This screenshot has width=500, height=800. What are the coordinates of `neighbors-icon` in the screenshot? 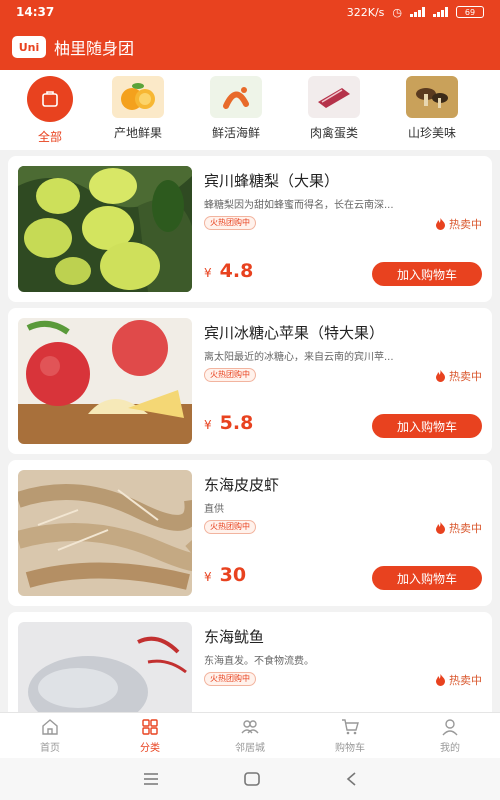 It's located at (250, 727).